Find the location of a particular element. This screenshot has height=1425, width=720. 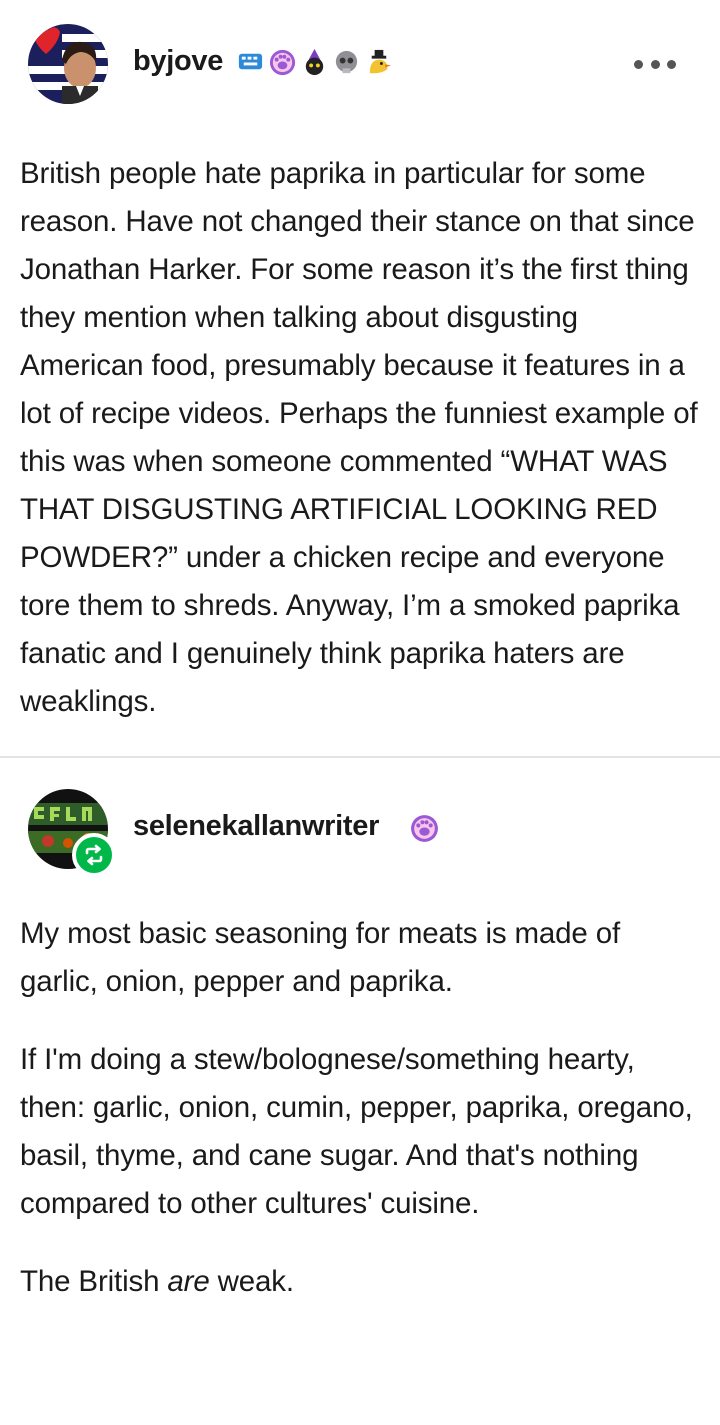

final-text-start: The British is located at coordinates (94, 1281).